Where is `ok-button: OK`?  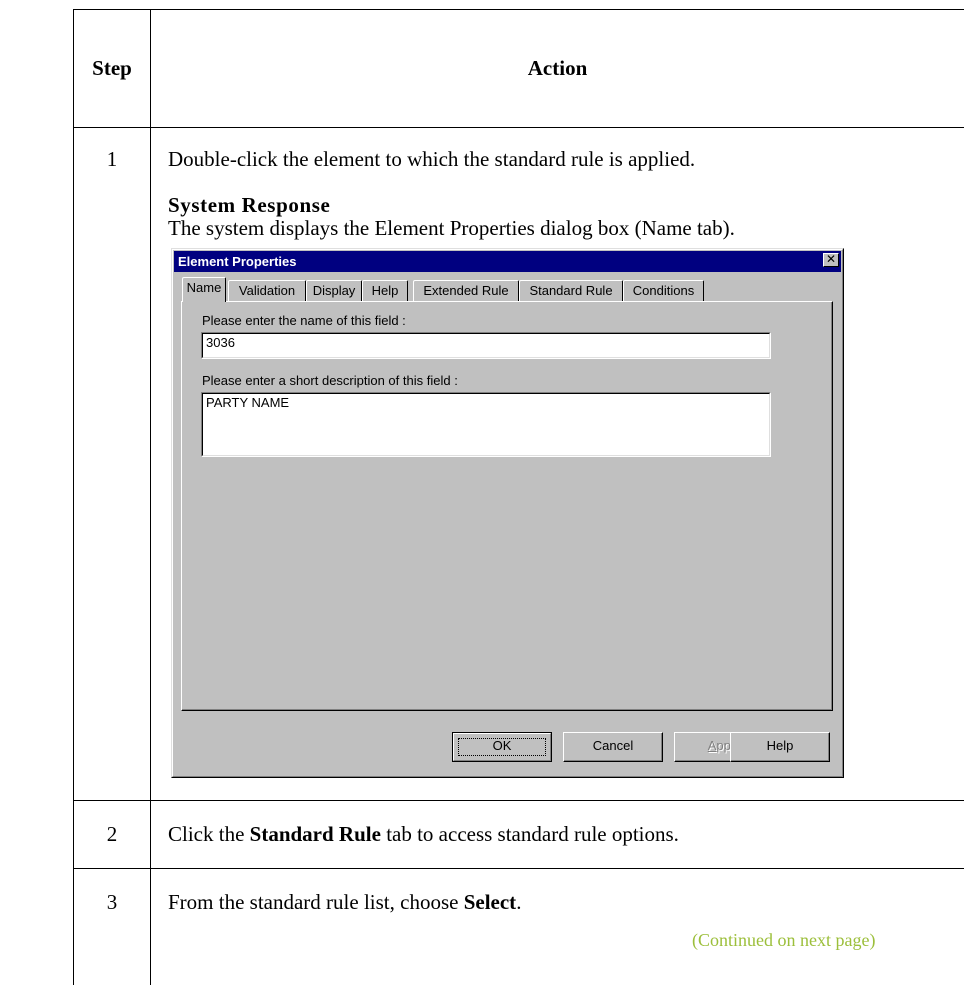
ok-button: OK is located at coordinates (502, 747).